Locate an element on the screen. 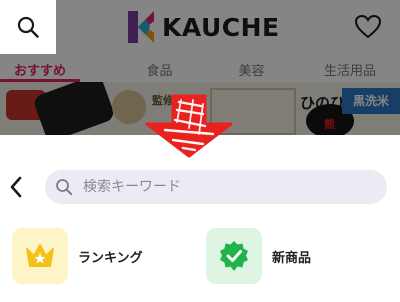 This screenshot has height=302, width=400. category-tabs: おすすめ 食品 美容 生活用品 is located at coordinates (200, 68).